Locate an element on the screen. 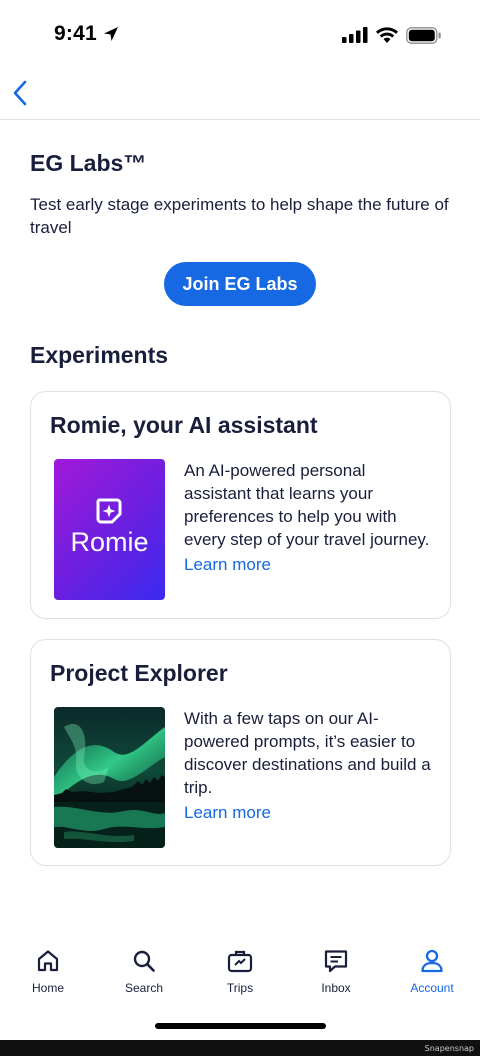  tab-trips: Trips is located at coordinates (240, 970).